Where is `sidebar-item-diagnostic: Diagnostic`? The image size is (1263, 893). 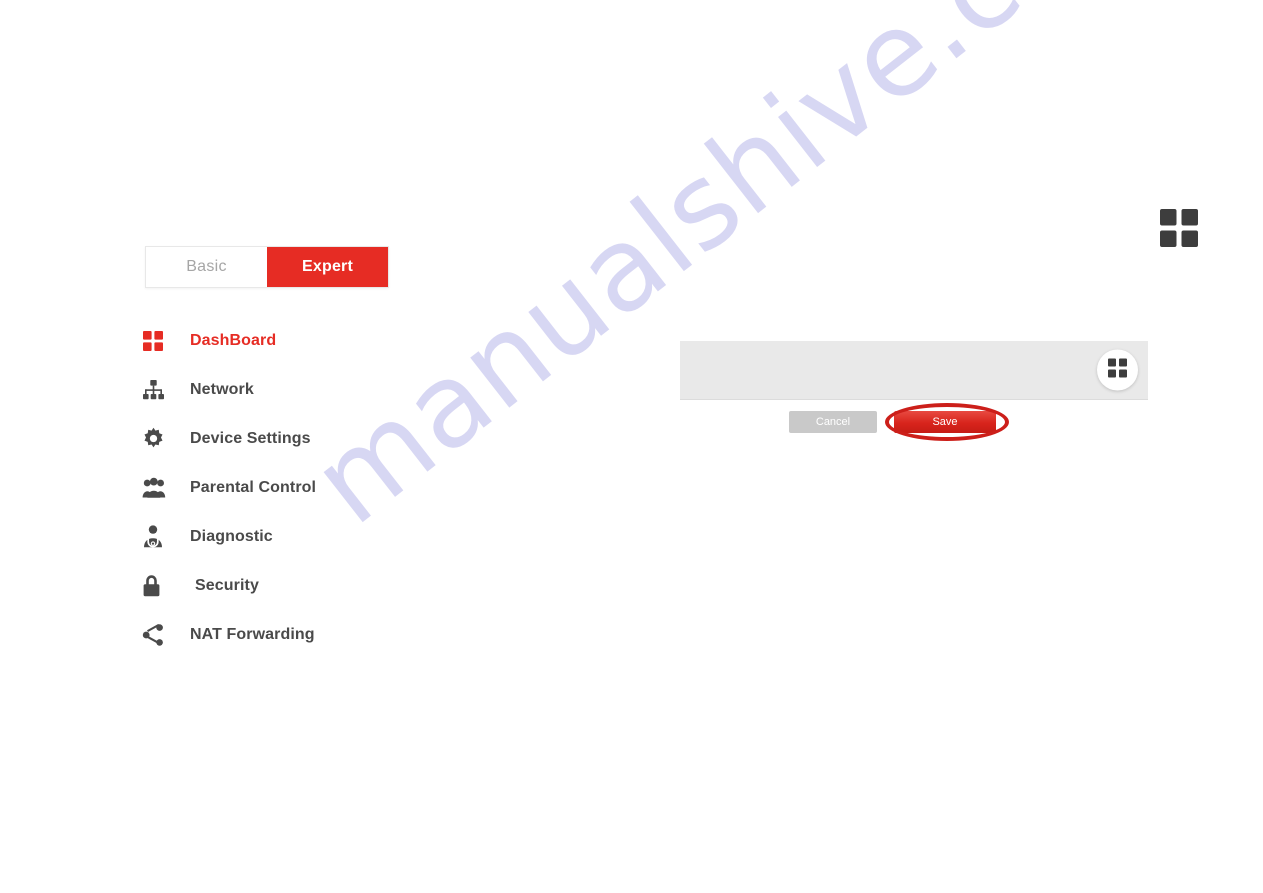 sidebar-item-diagnostic: Diagnostic is located at coordinates (292, 536).